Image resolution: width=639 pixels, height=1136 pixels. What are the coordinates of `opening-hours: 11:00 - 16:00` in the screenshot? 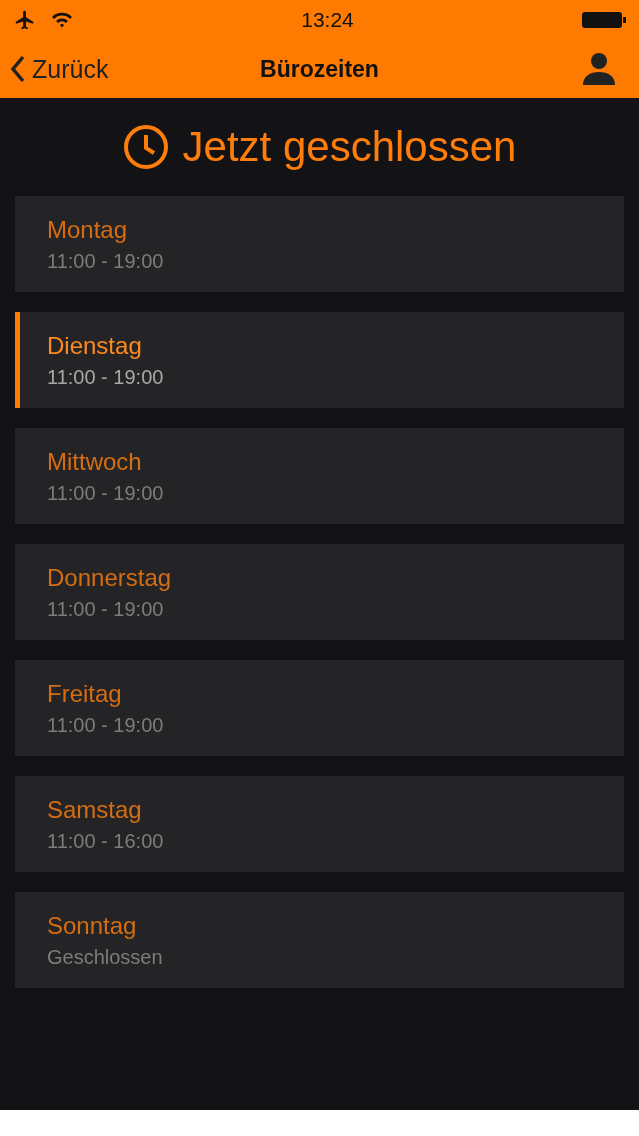 It's located at (106, 841).